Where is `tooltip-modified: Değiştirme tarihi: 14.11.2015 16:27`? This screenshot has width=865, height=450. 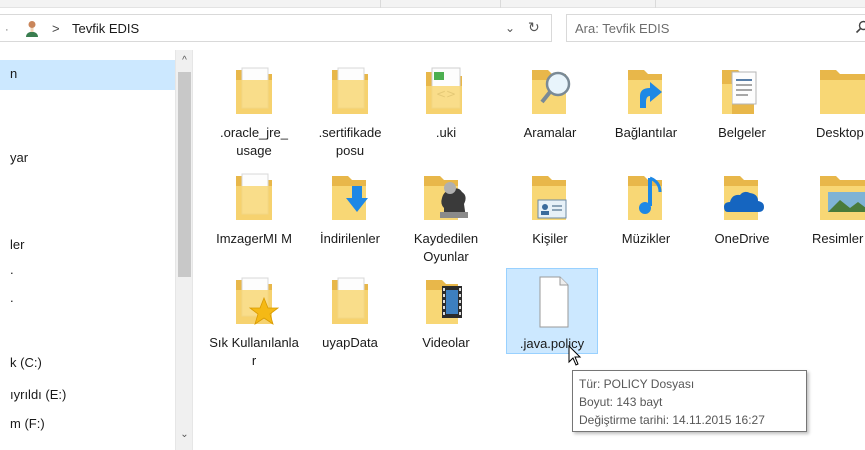
tooltip-modified: Değiştirme tarihi: 14.11.2015 16:27 is located at coordinates (672, 420).